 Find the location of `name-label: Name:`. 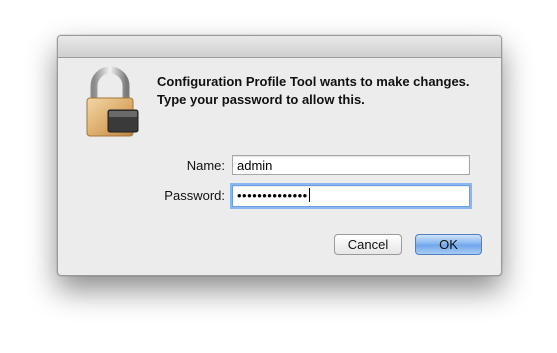

name-label: Name: is located at coordinates (205, 165).